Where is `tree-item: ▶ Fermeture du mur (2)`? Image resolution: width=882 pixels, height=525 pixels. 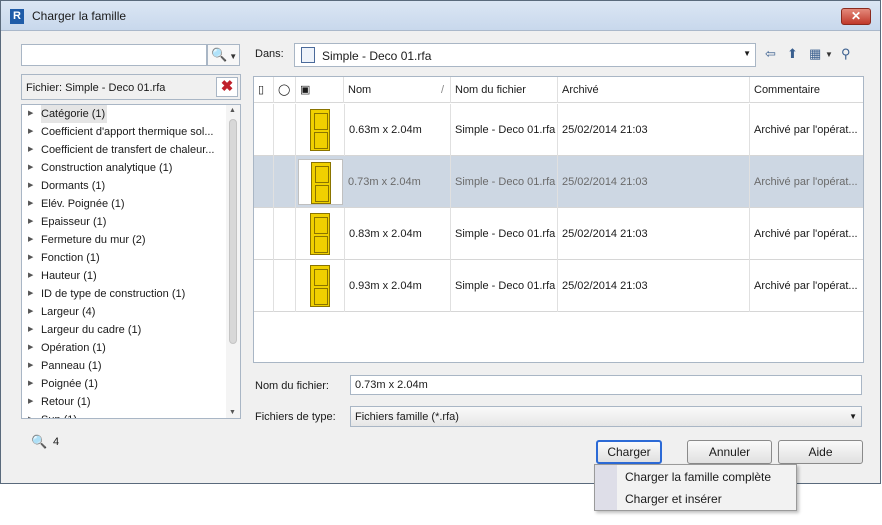 tree-item: ▶ Fermeture du mur (2) is located at coordinates (125, 240).